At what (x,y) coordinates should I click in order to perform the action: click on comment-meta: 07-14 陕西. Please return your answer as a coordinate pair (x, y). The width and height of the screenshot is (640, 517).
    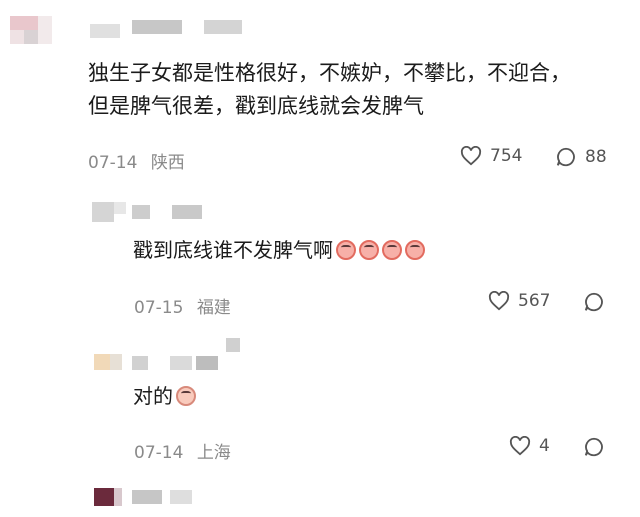
    Looking at the image, I should click on (136, 160).